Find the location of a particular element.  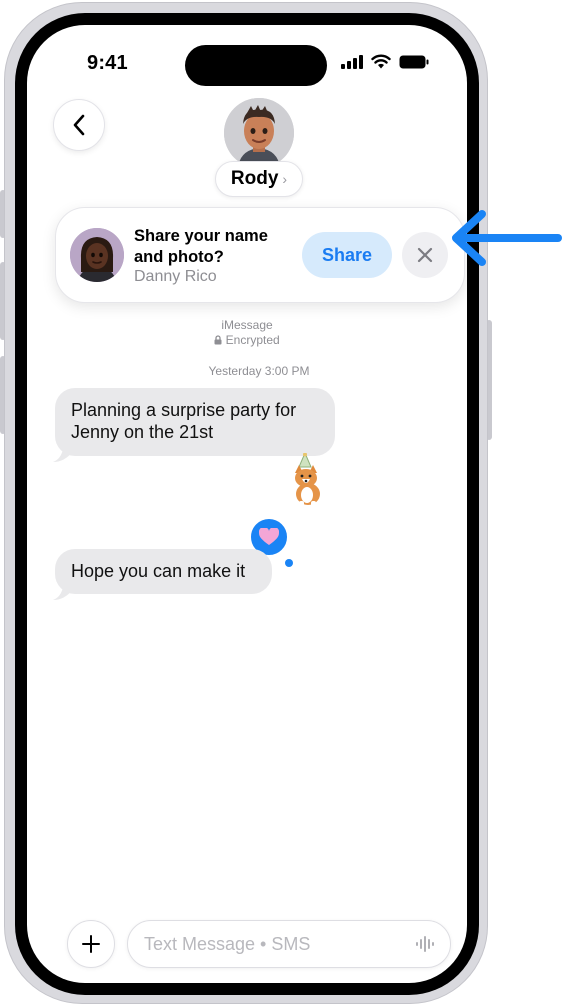

encryption-text: Encrypted is located at coordinates (252, 340).